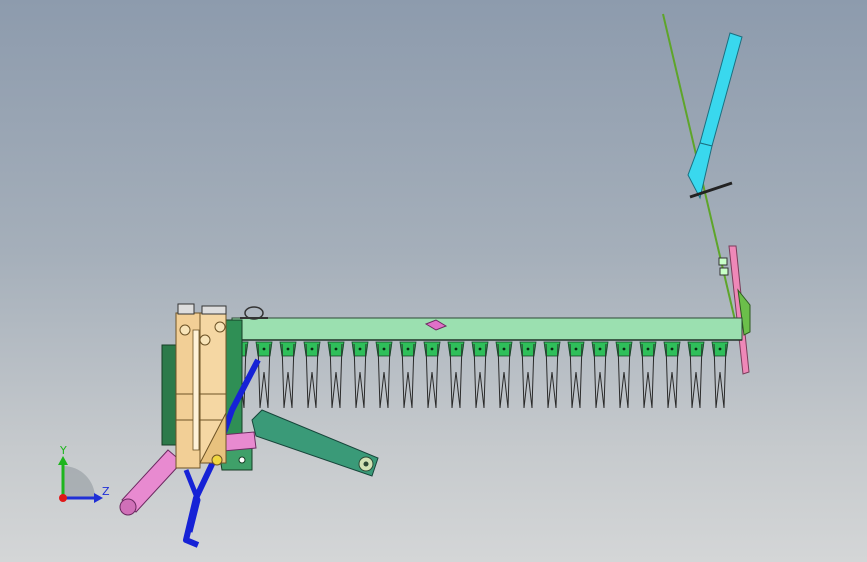 The image size is (867, 562). What do you see at coordinates (106, 491) in the screenshot?
I see `triad-z-label: Z` at bounding box center [106, 491].